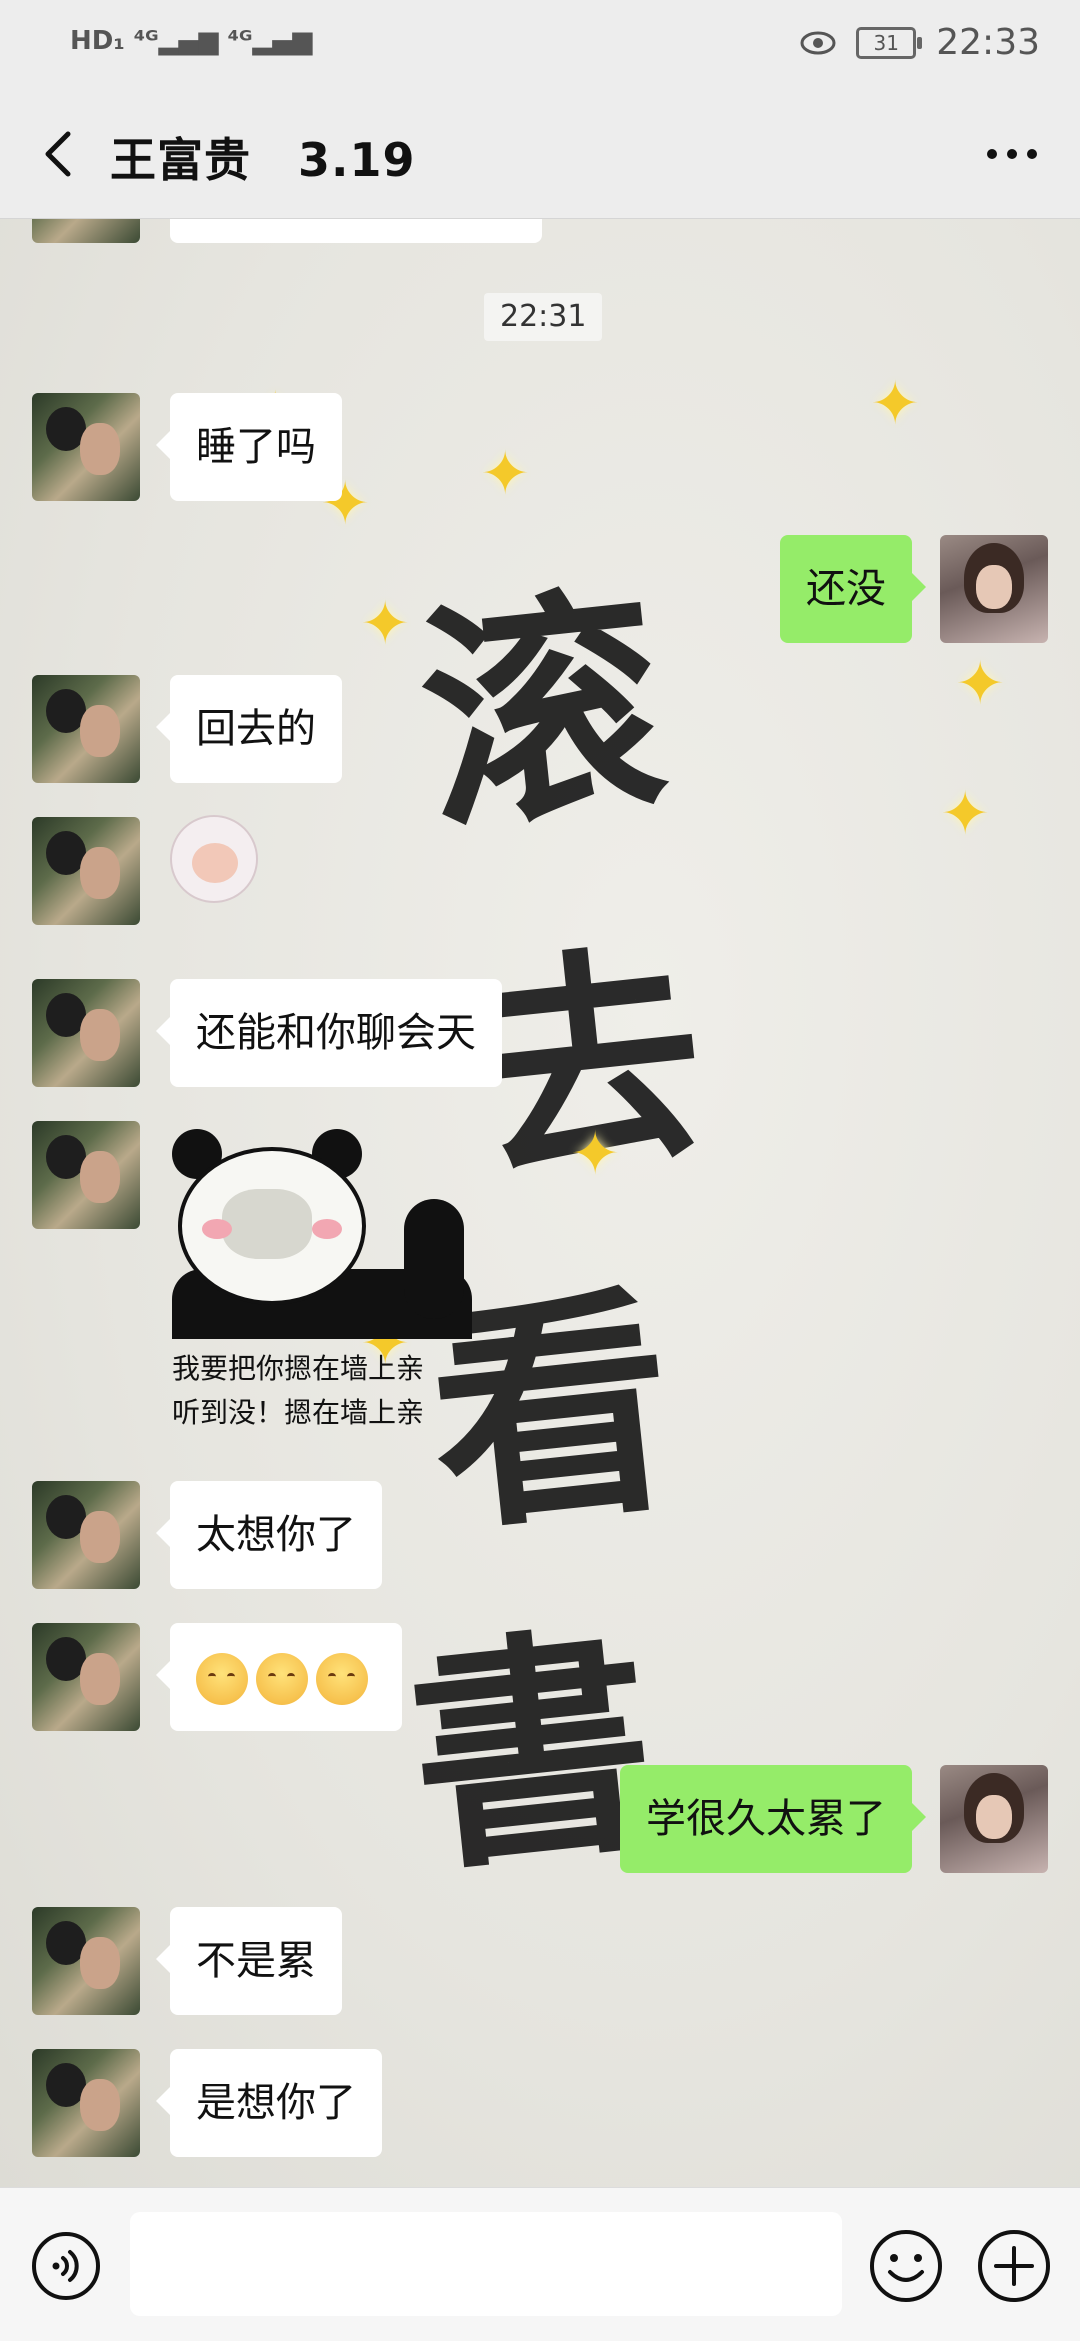 This screenshot has height=2341, width=1080. What do you see at coordinates (269, 1535) in the screenshot?
I see `message-bubble: 太想你了` at bounding box center [269, 1535].